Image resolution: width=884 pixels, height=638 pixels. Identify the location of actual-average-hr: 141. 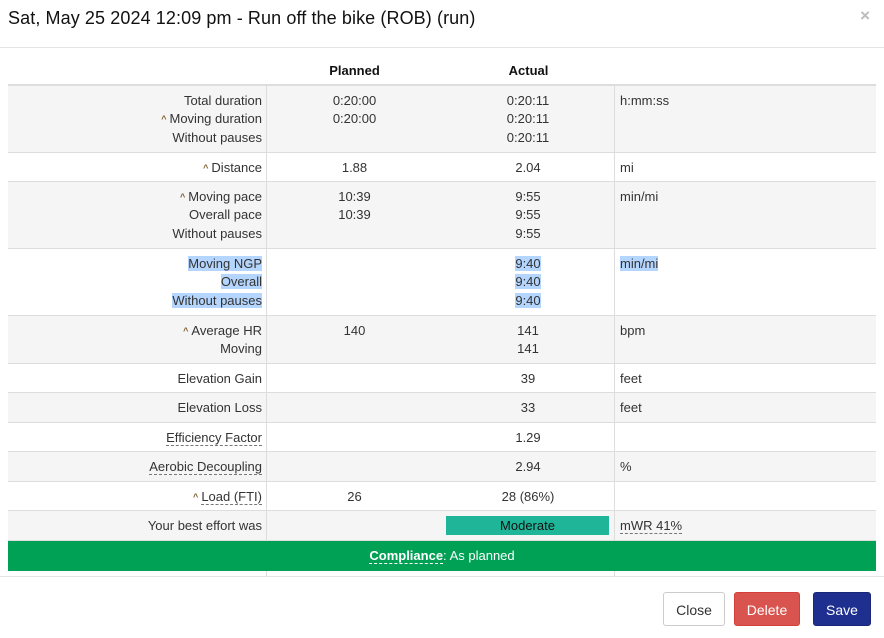
(528, 330).